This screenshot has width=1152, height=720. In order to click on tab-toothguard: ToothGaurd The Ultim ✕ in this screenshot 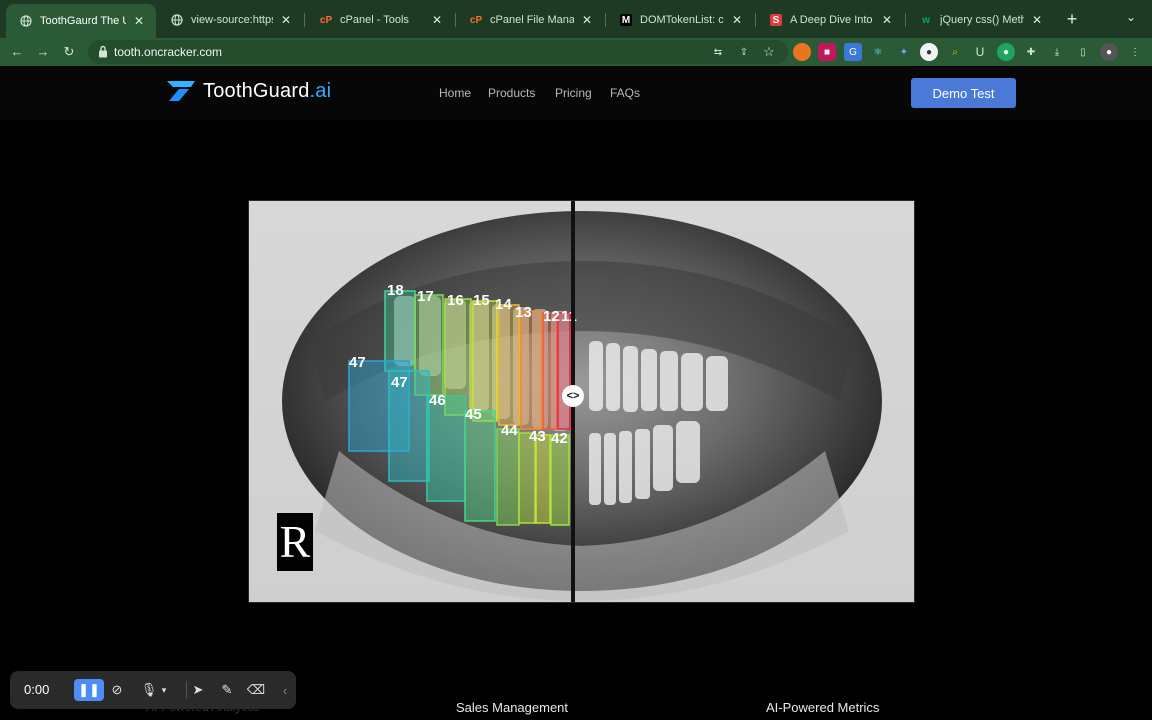, I will do `click(81, 21)`.